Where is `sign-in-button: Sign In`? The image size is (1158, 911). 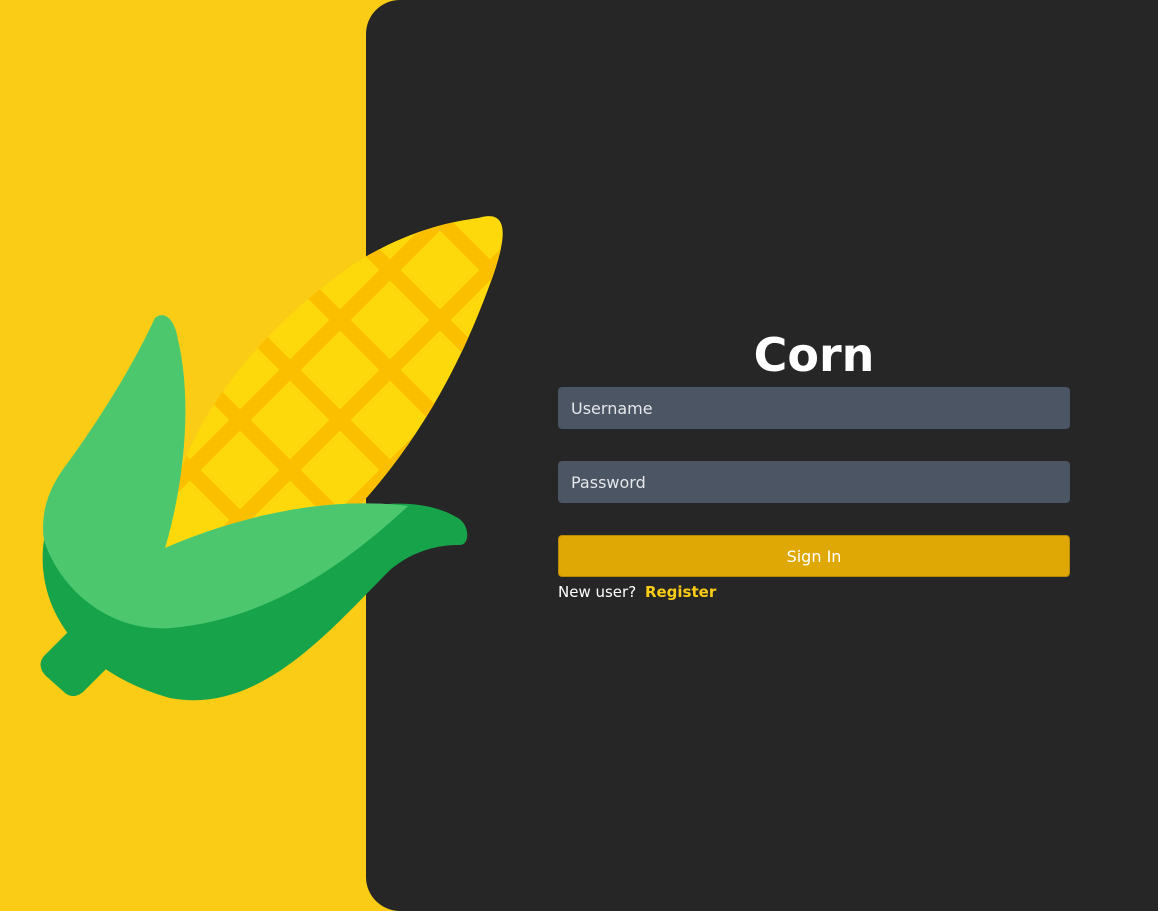 sign-in-button: Sign In is located at coordinates (814, 556).